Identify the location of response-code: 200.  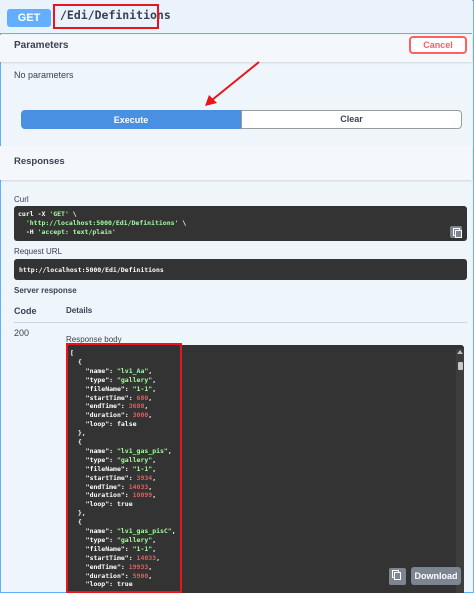
(22, 333).